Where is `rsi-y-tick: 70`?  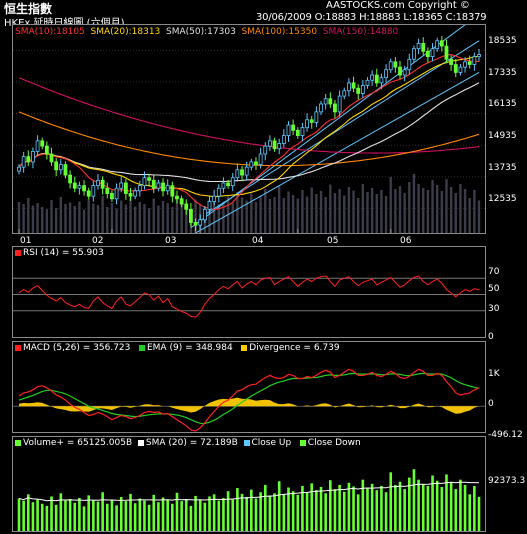
rsi-y-tick: 70 is located at coordinates (494, 272).